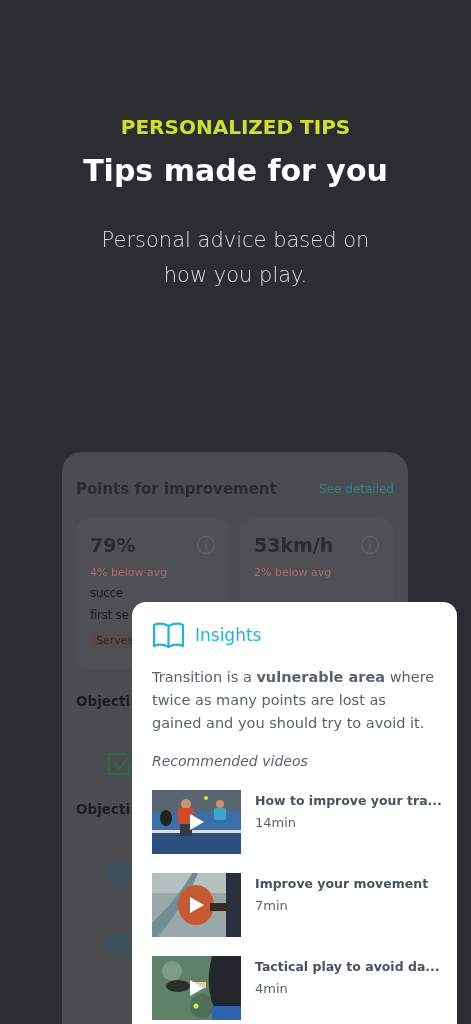  What do you see at coordinates (235, 127) in the screenshot?
I see `eyebrow-title: PERSONALIZED TIPS` at bounding box center [235, 127].